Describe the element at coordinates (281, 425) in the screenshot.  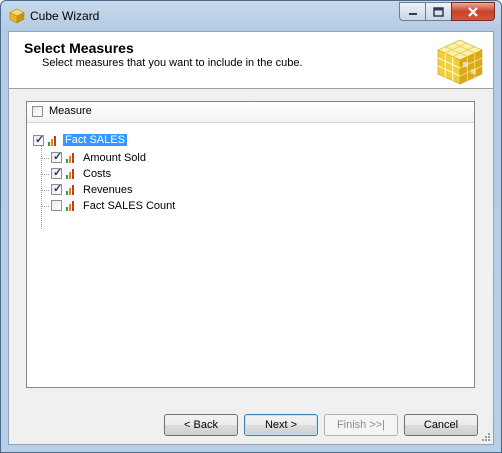
I see `next-button: Next >` at that location.